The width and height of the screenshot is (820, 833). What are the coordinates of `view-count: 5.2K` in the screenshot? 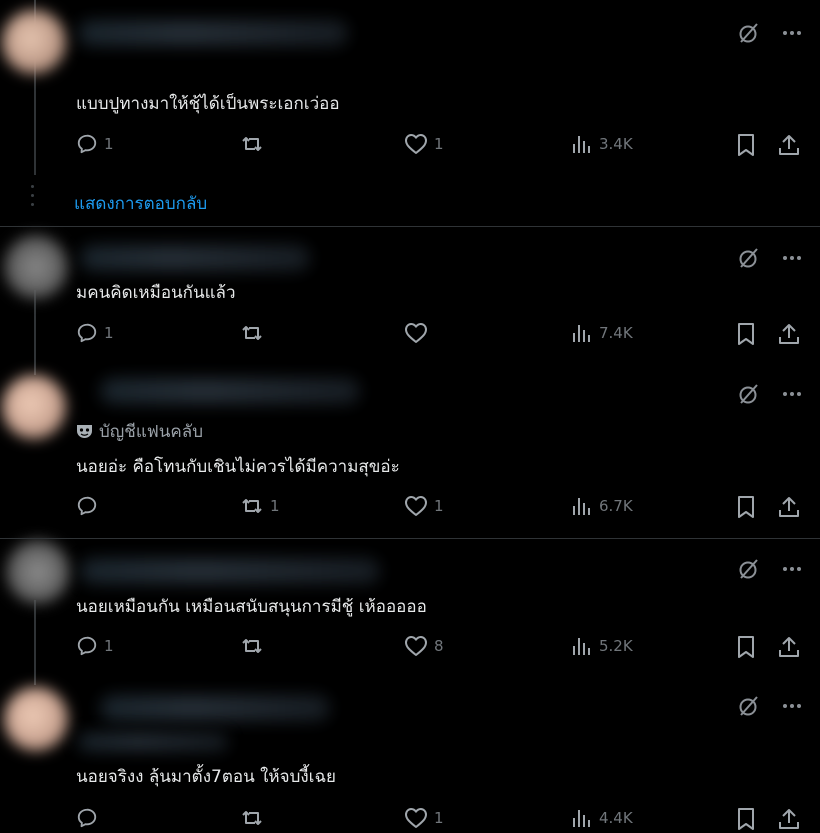 It's located at (616, 646).